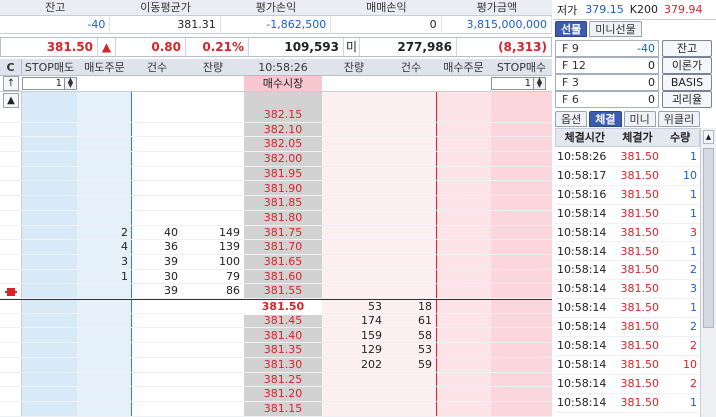  What do you see at coordinates (640, 156) in the screenshot?
I see `tick-price: 381.50` at bounding box center [640, 156].